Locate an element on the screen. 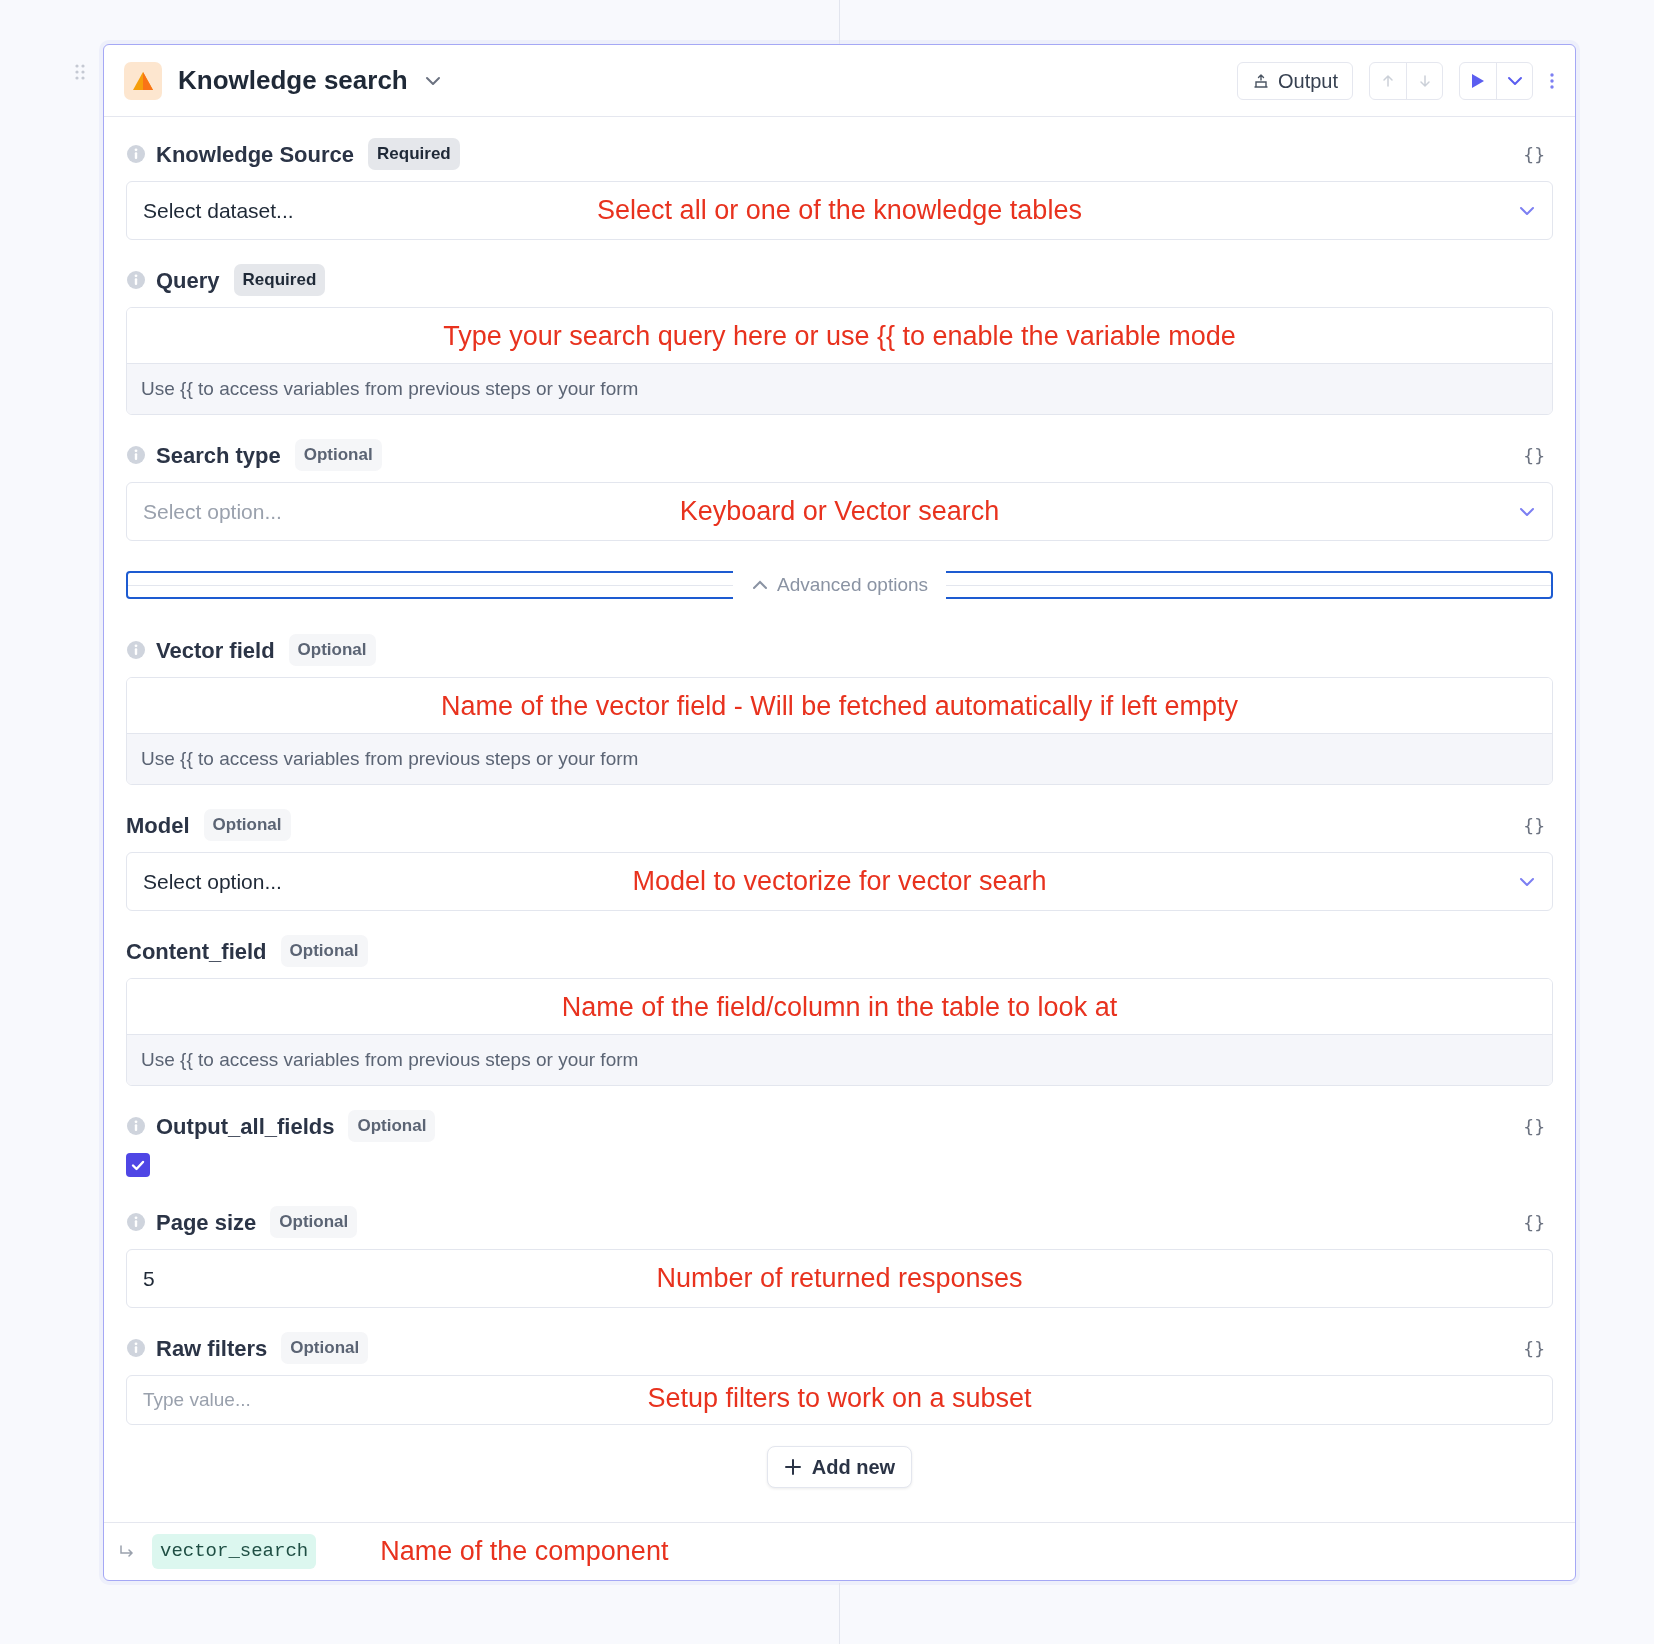 Image resolution: width=1654 pixels, height=1644 pixels. field-label: Search type is located at coordinates (218, 455).